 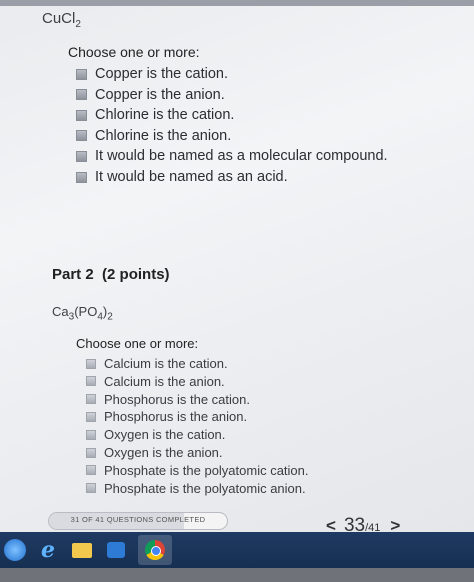 I want to click on part1-prompt: Choose one or more:, so click(x=134, y=52).